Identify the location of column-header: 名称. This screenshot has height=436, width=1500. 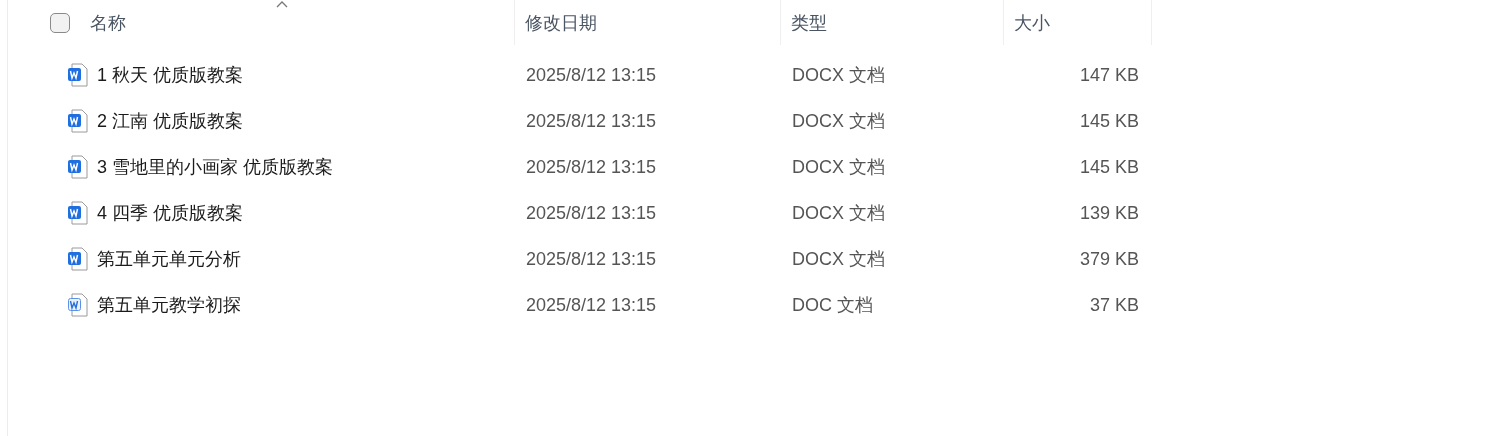
(108, 22).